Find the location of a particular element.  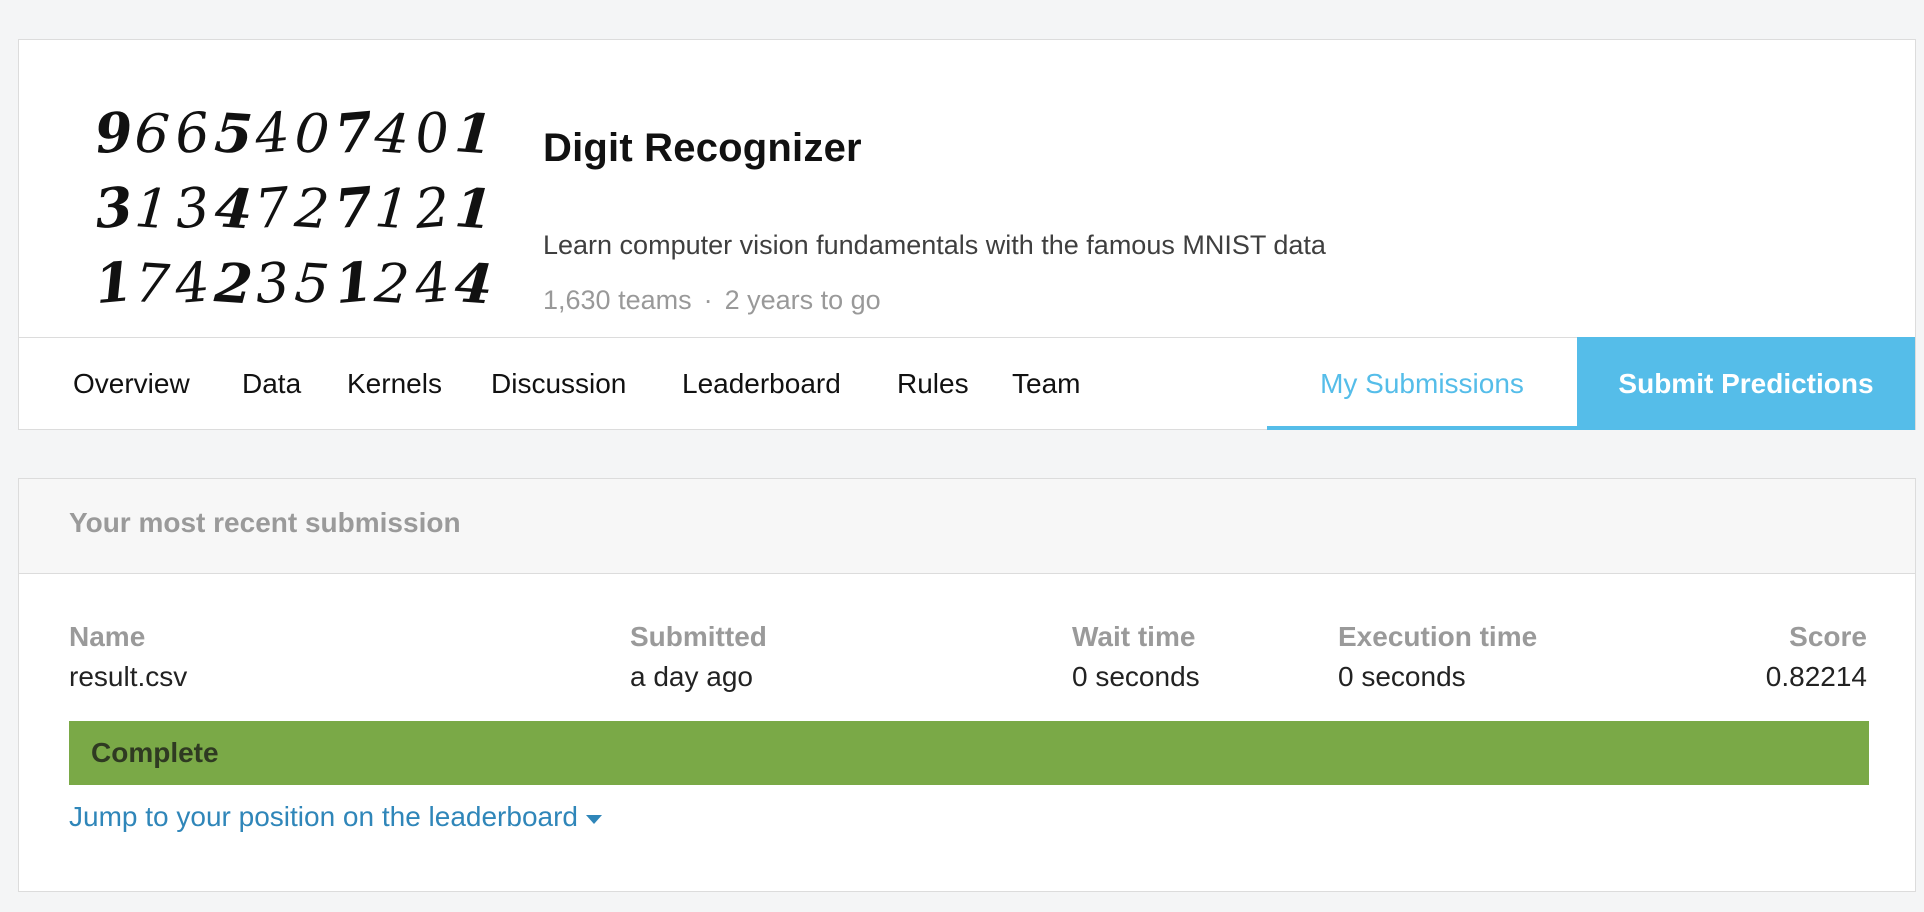

tab-overview: Overview is located at coordinates (131, 383).